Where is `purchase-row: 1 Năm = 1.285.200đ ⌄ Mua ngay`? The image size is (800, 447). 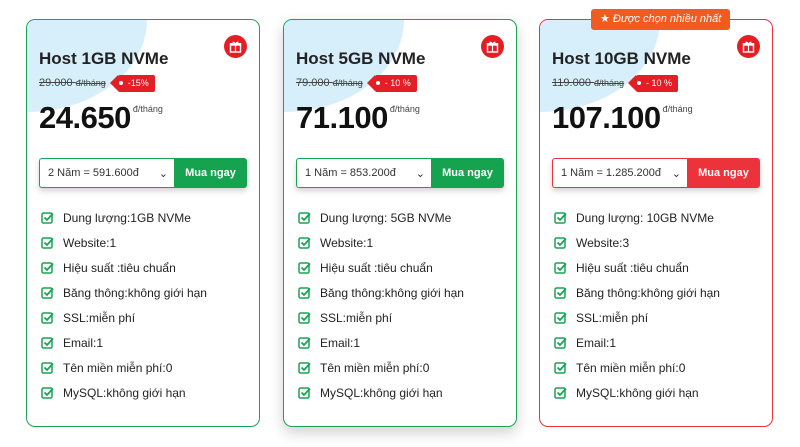 purchase-row: 1 Năm = 1.285.200đ ⌄ Mua ngay is located at coordinates (656, 173).